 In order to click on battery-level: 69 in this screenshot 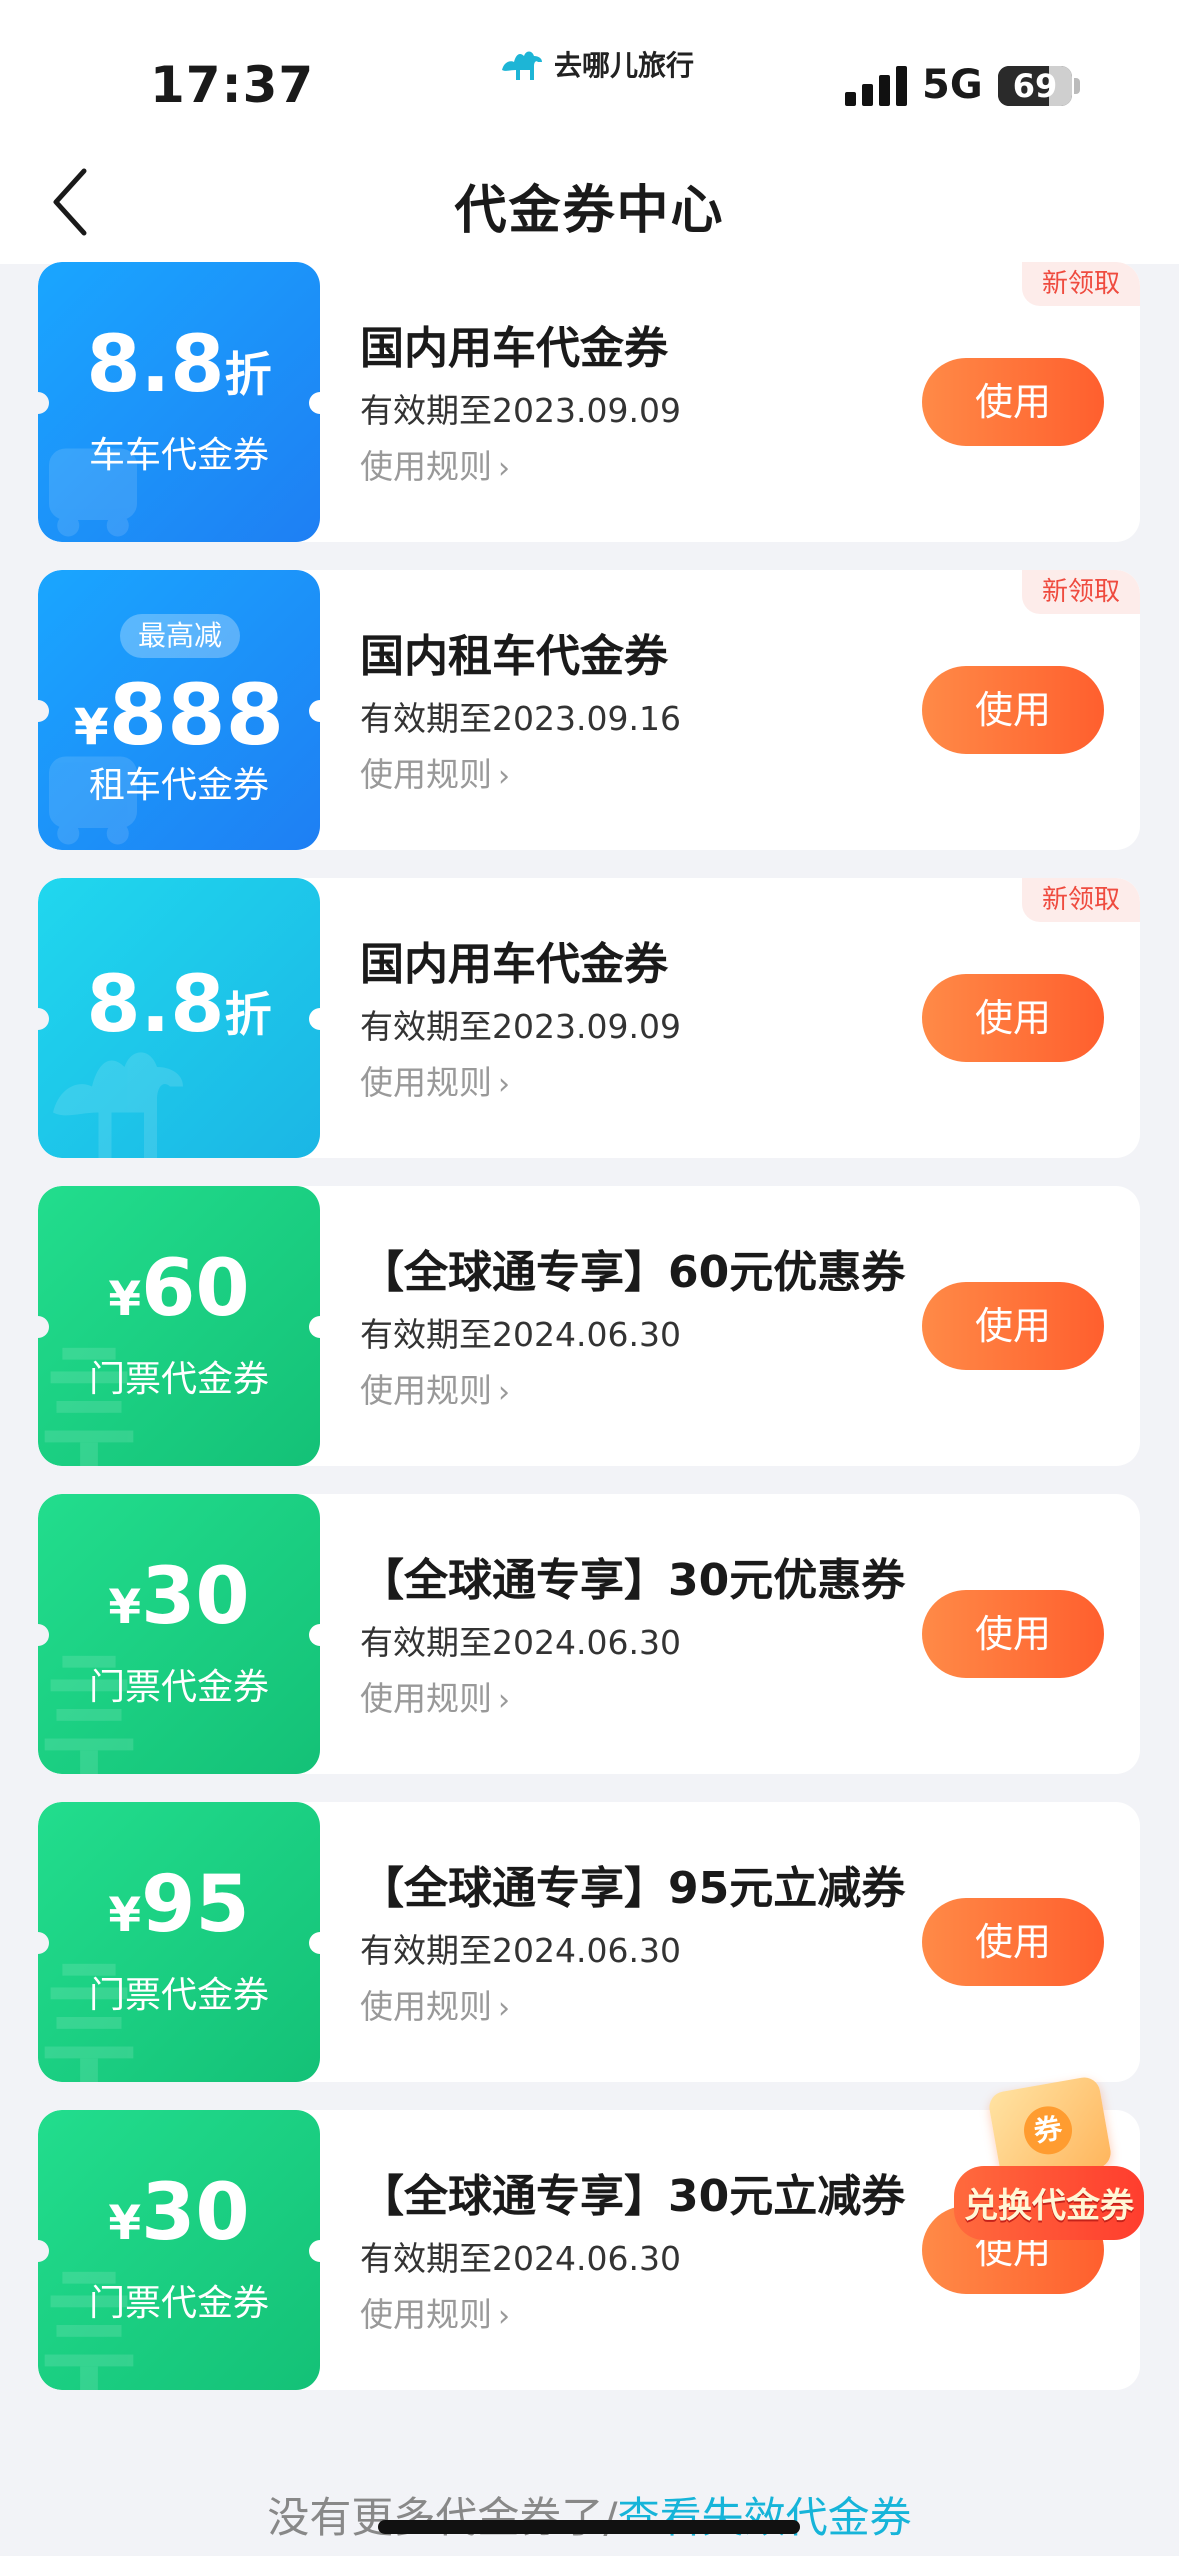, I will do `click(1035, 86)`.